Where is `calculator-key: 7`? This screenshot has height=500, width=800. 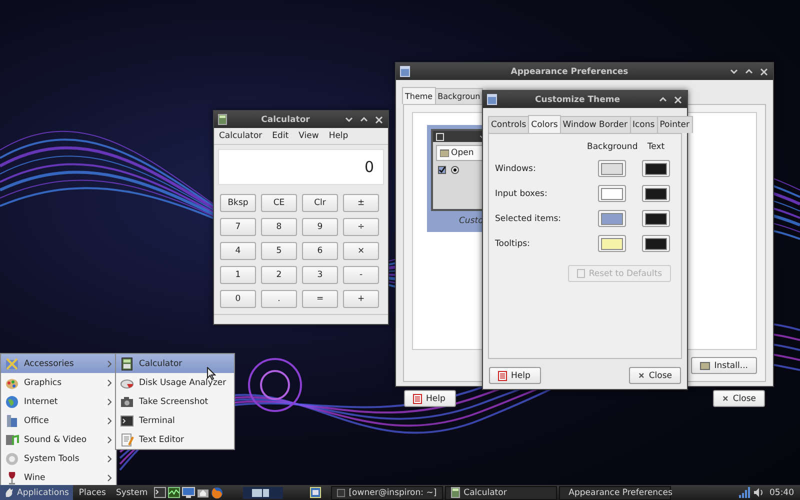 calculator-key: 7 is located at coordinates (238, 227).